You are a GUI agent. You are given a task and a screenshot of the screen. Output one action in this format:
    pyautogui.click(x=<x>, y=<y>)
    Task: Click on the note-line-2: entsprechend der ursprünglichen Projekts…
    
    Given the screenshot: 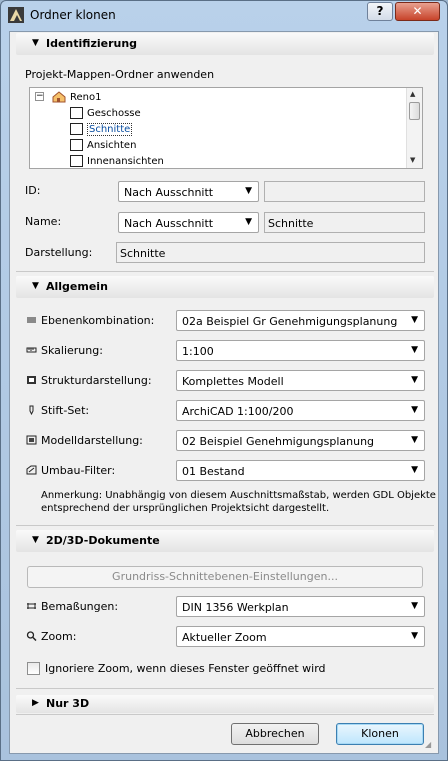 What is the action you would take?
    pyautogui.click(x=185, y=508)
    